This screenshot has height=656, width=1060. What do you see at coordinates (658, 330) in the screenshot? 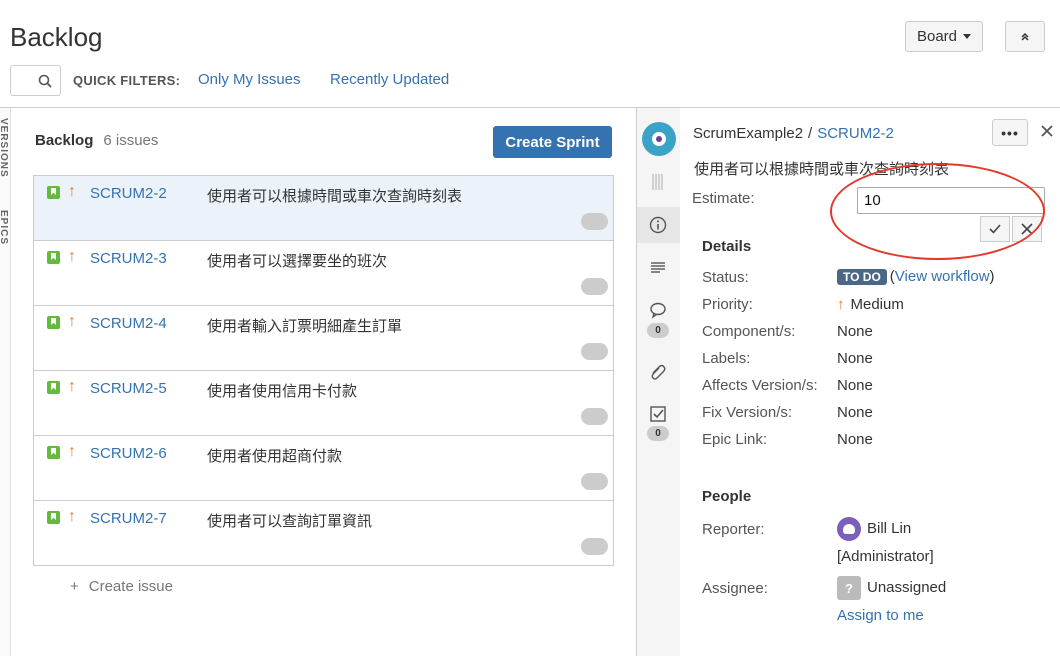
I see `comment-count-badge: 0` at bounding box center [658, 330].